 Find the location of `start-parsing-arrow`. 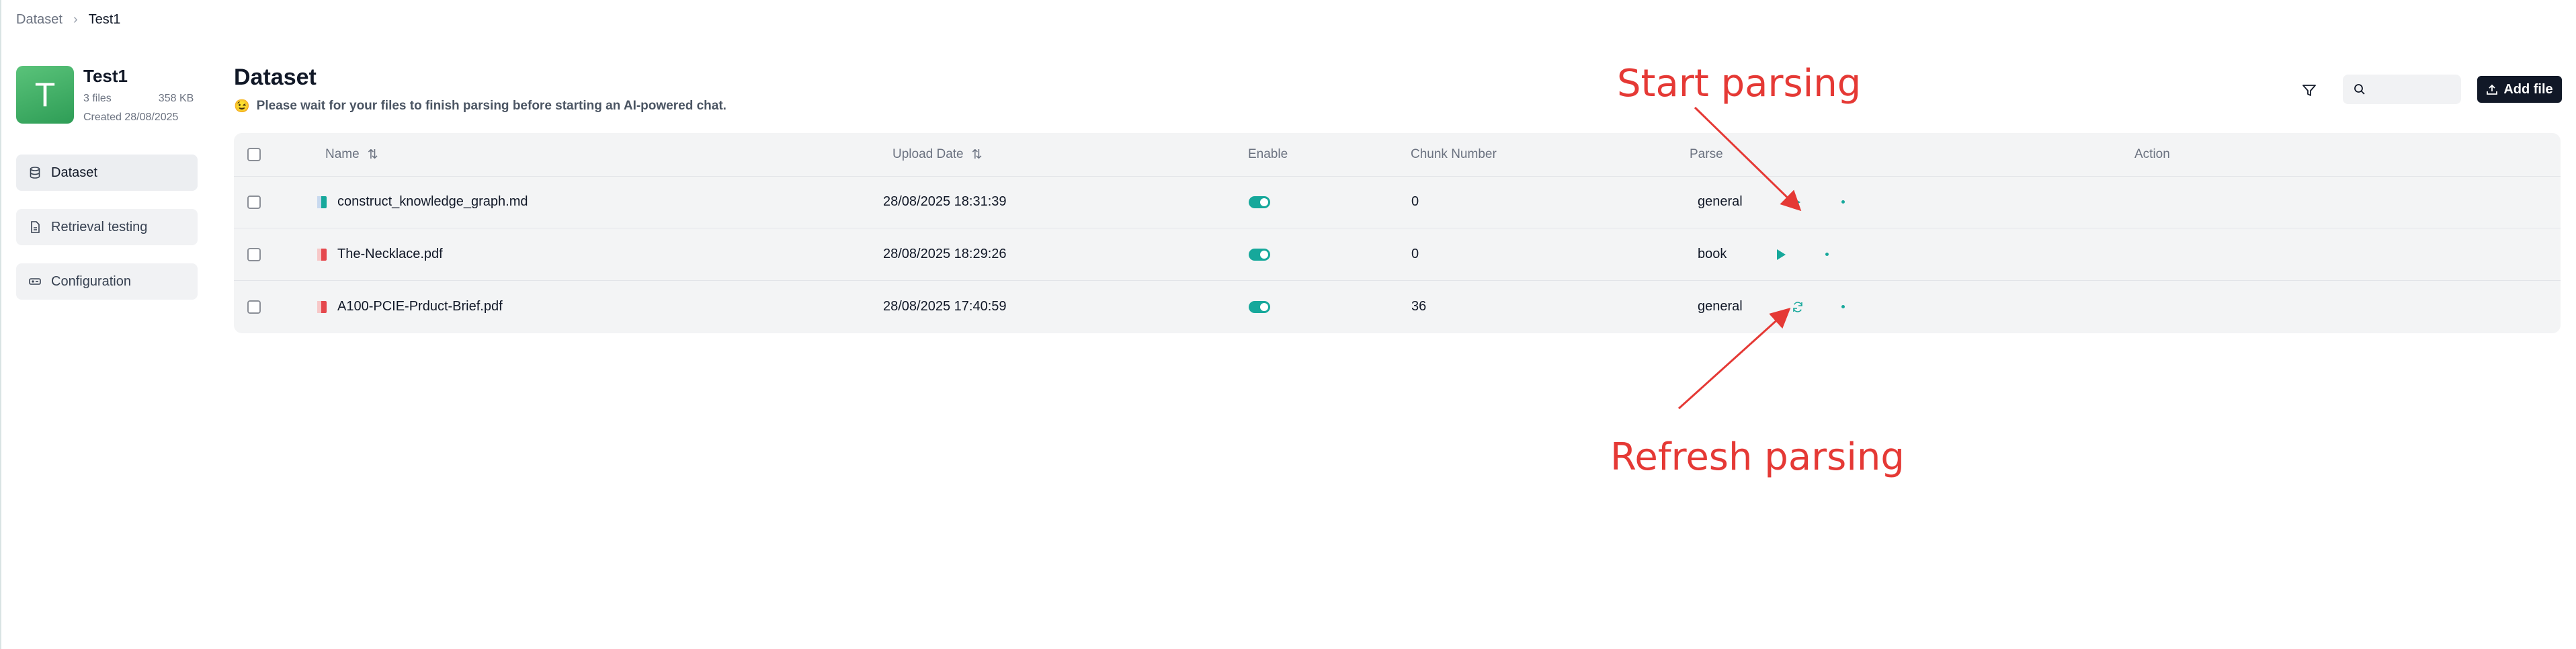

start-parsing-arrow is located at coordinates (1748, 159).